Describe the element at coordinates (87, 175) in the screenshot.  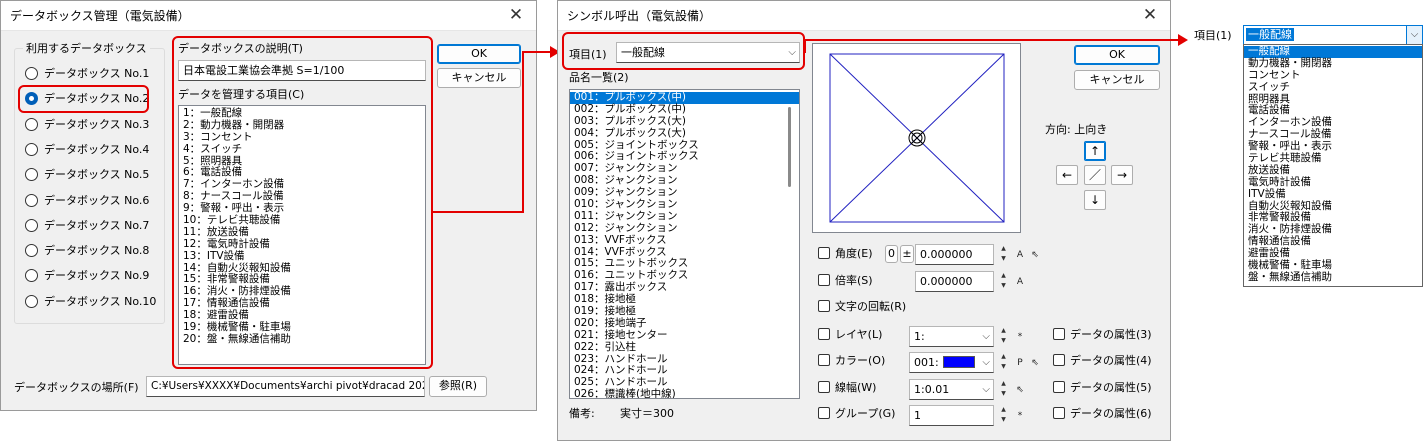
I see `databox-radio-5: データボックス No.5` at that location.